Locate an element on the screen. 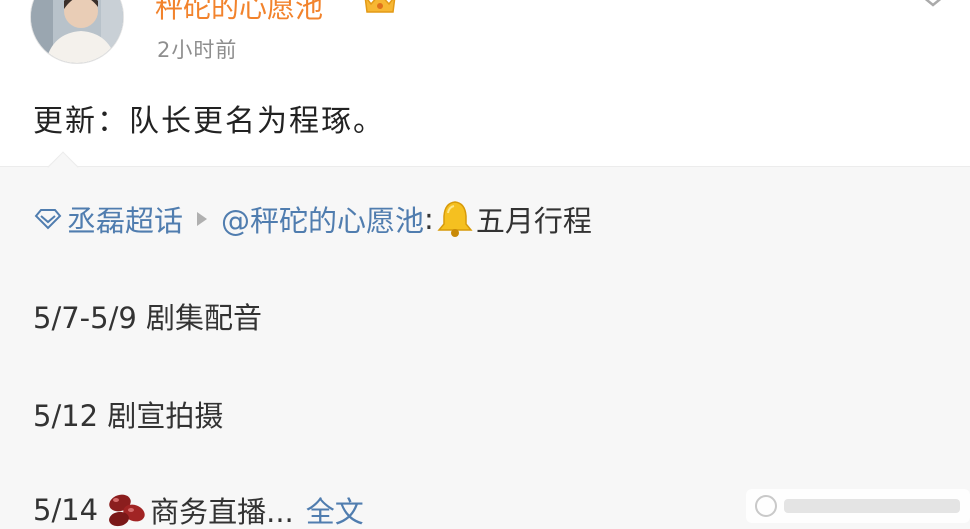 The image size is (970, 529). schedule-date: 5/14 is located at coordinates (66, 510).